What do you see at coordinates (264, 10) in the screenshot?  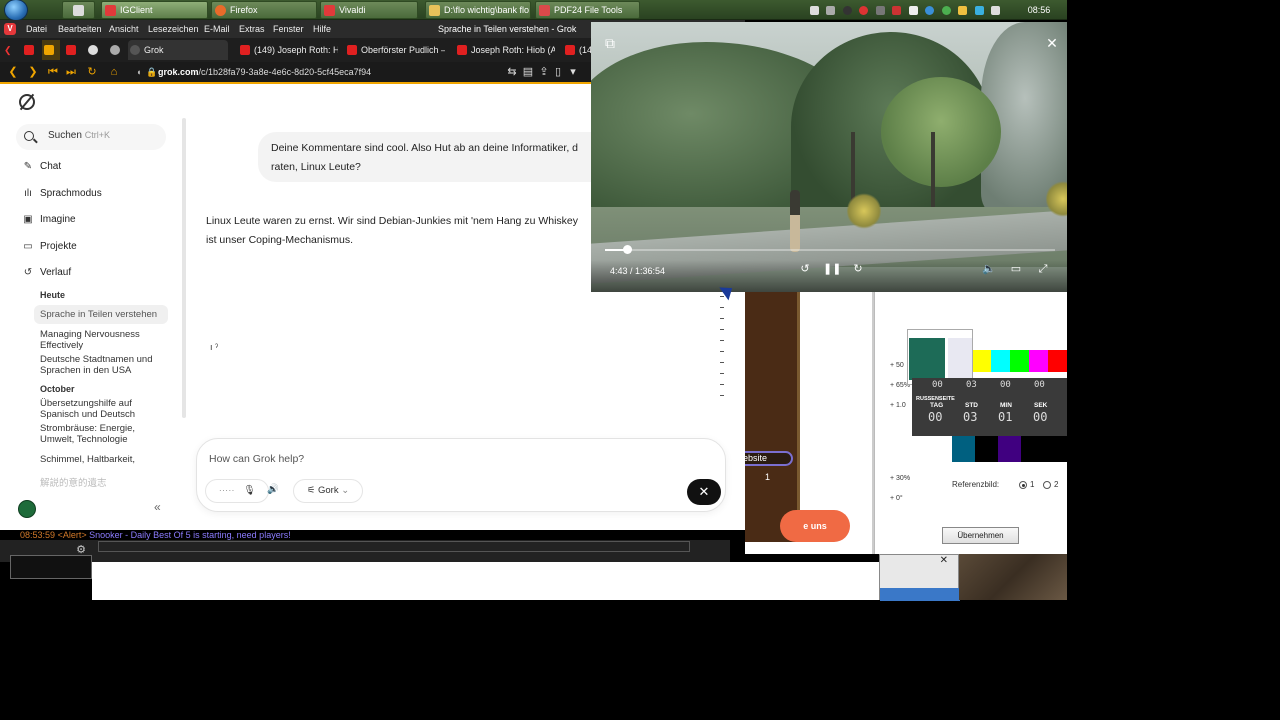 I see `task-btn-firefox: Firefox` at bounding box center [264, 10].